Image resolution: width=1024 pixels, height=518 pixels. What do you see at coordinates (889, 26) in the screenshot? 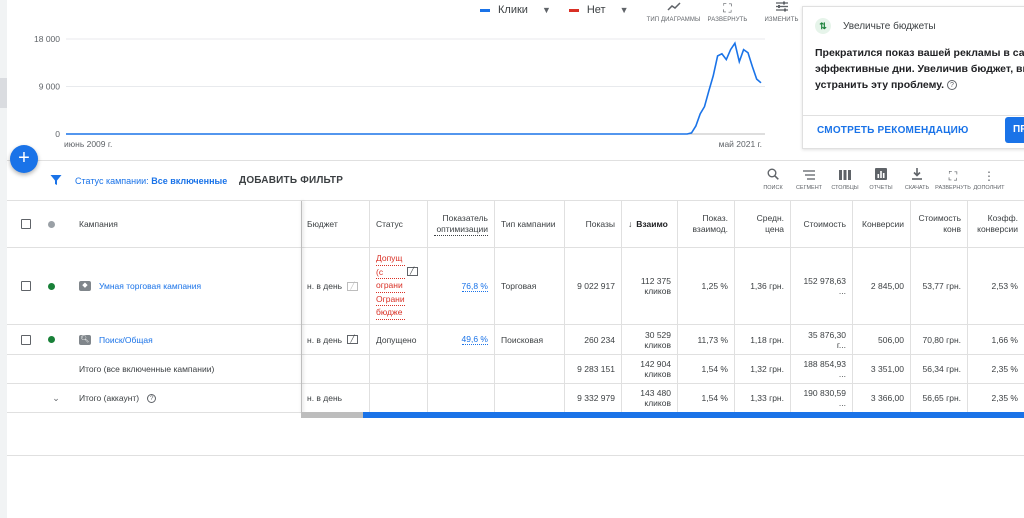
I see `recommendation-title: Увеличьте бюджеты` at bounding box center [889, 26].